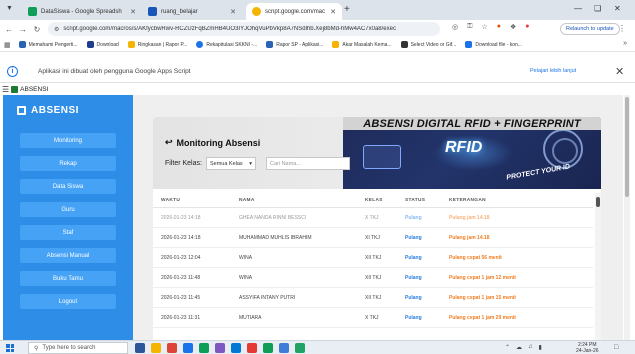  What do you see at coordinates (540, 347) in the screenshot?
I see `battery-icon: ▮` at bounding box center [540, 347].